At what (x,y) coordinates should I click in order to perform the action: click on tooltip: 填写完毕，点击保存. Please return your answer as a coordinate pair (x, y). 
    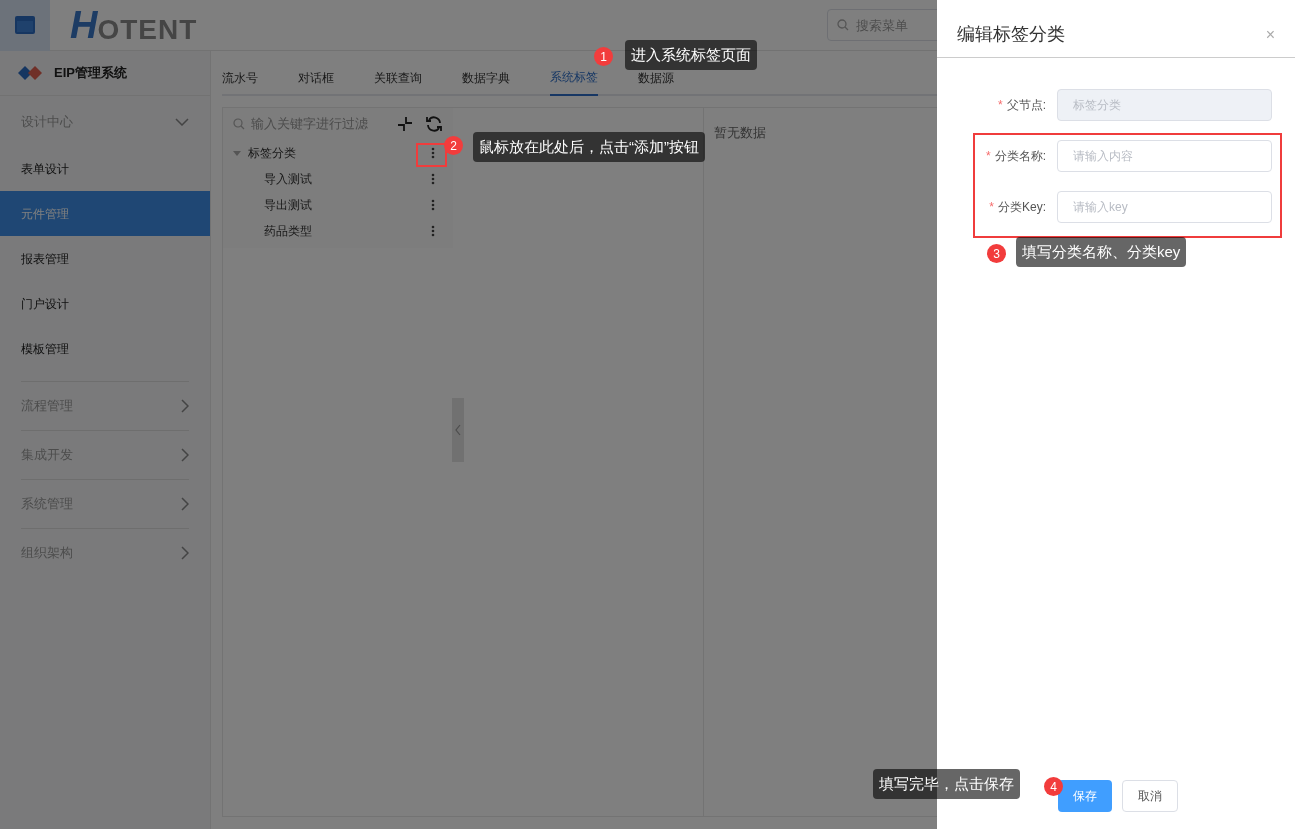
    Looking at the image, I should click on (946, 784).